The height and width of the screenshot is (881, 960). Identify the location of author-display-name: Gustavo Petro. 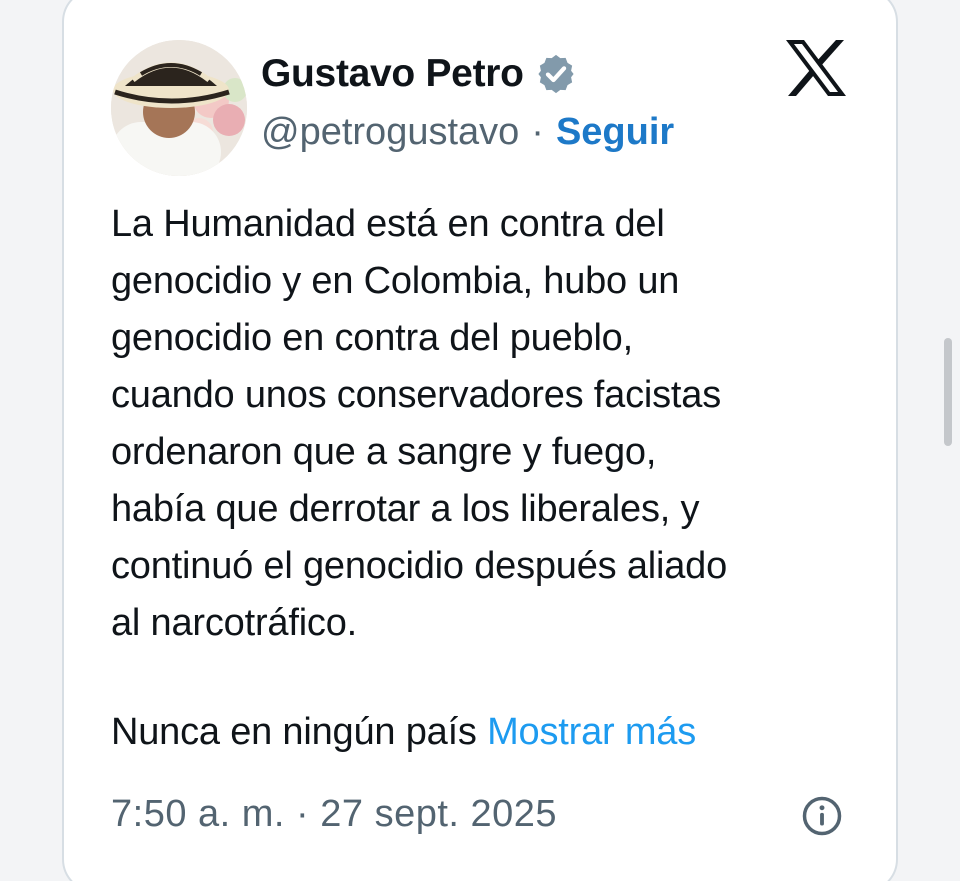
(392, 74).